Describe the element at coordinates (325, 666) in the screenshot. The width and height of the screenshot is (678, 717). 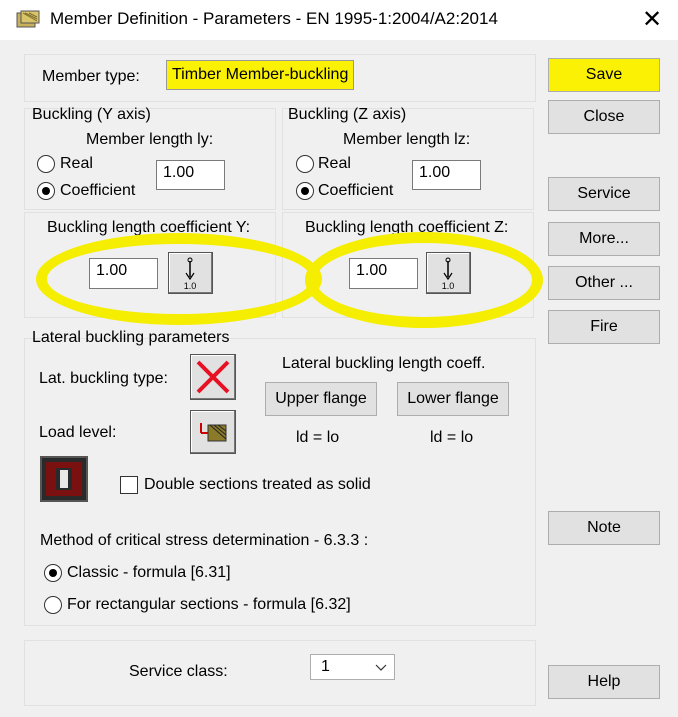
I see `service-class-value: 1` at that location.